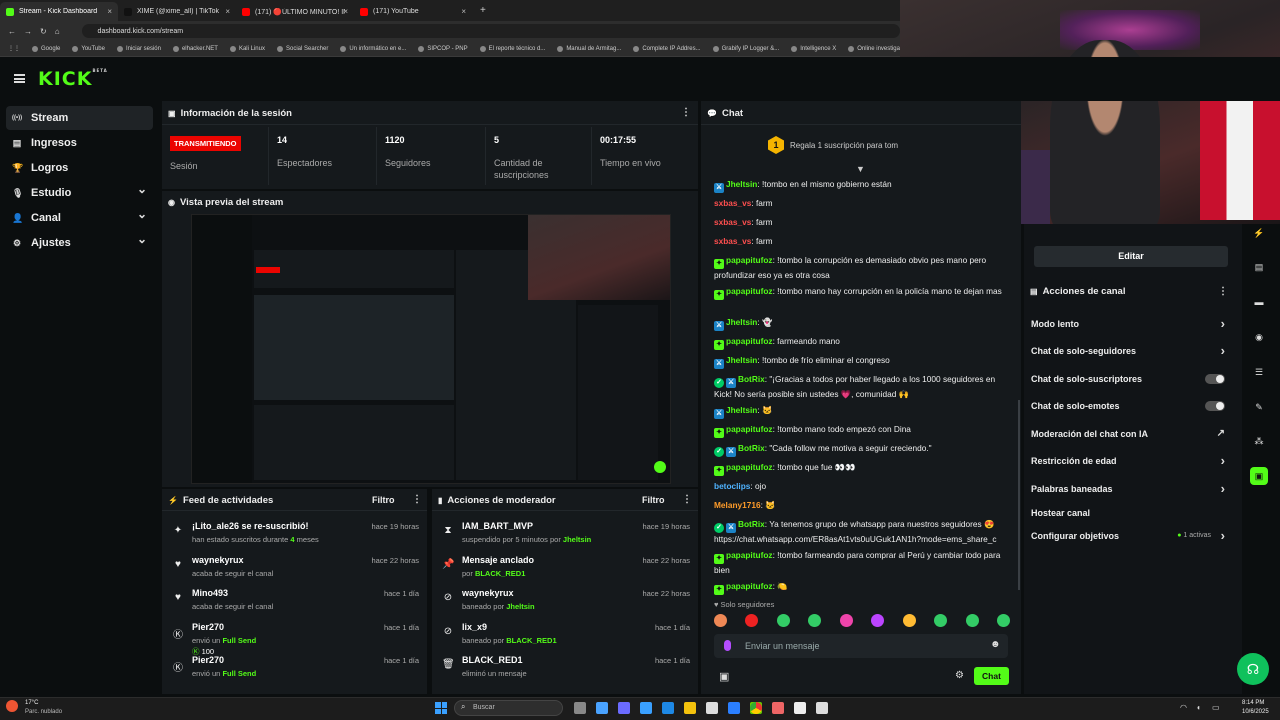  What do you see at coordinates (14, 48) in the screenshot?
I see `apps-icon: ⋮⋮` at bounding box center [14, 48].